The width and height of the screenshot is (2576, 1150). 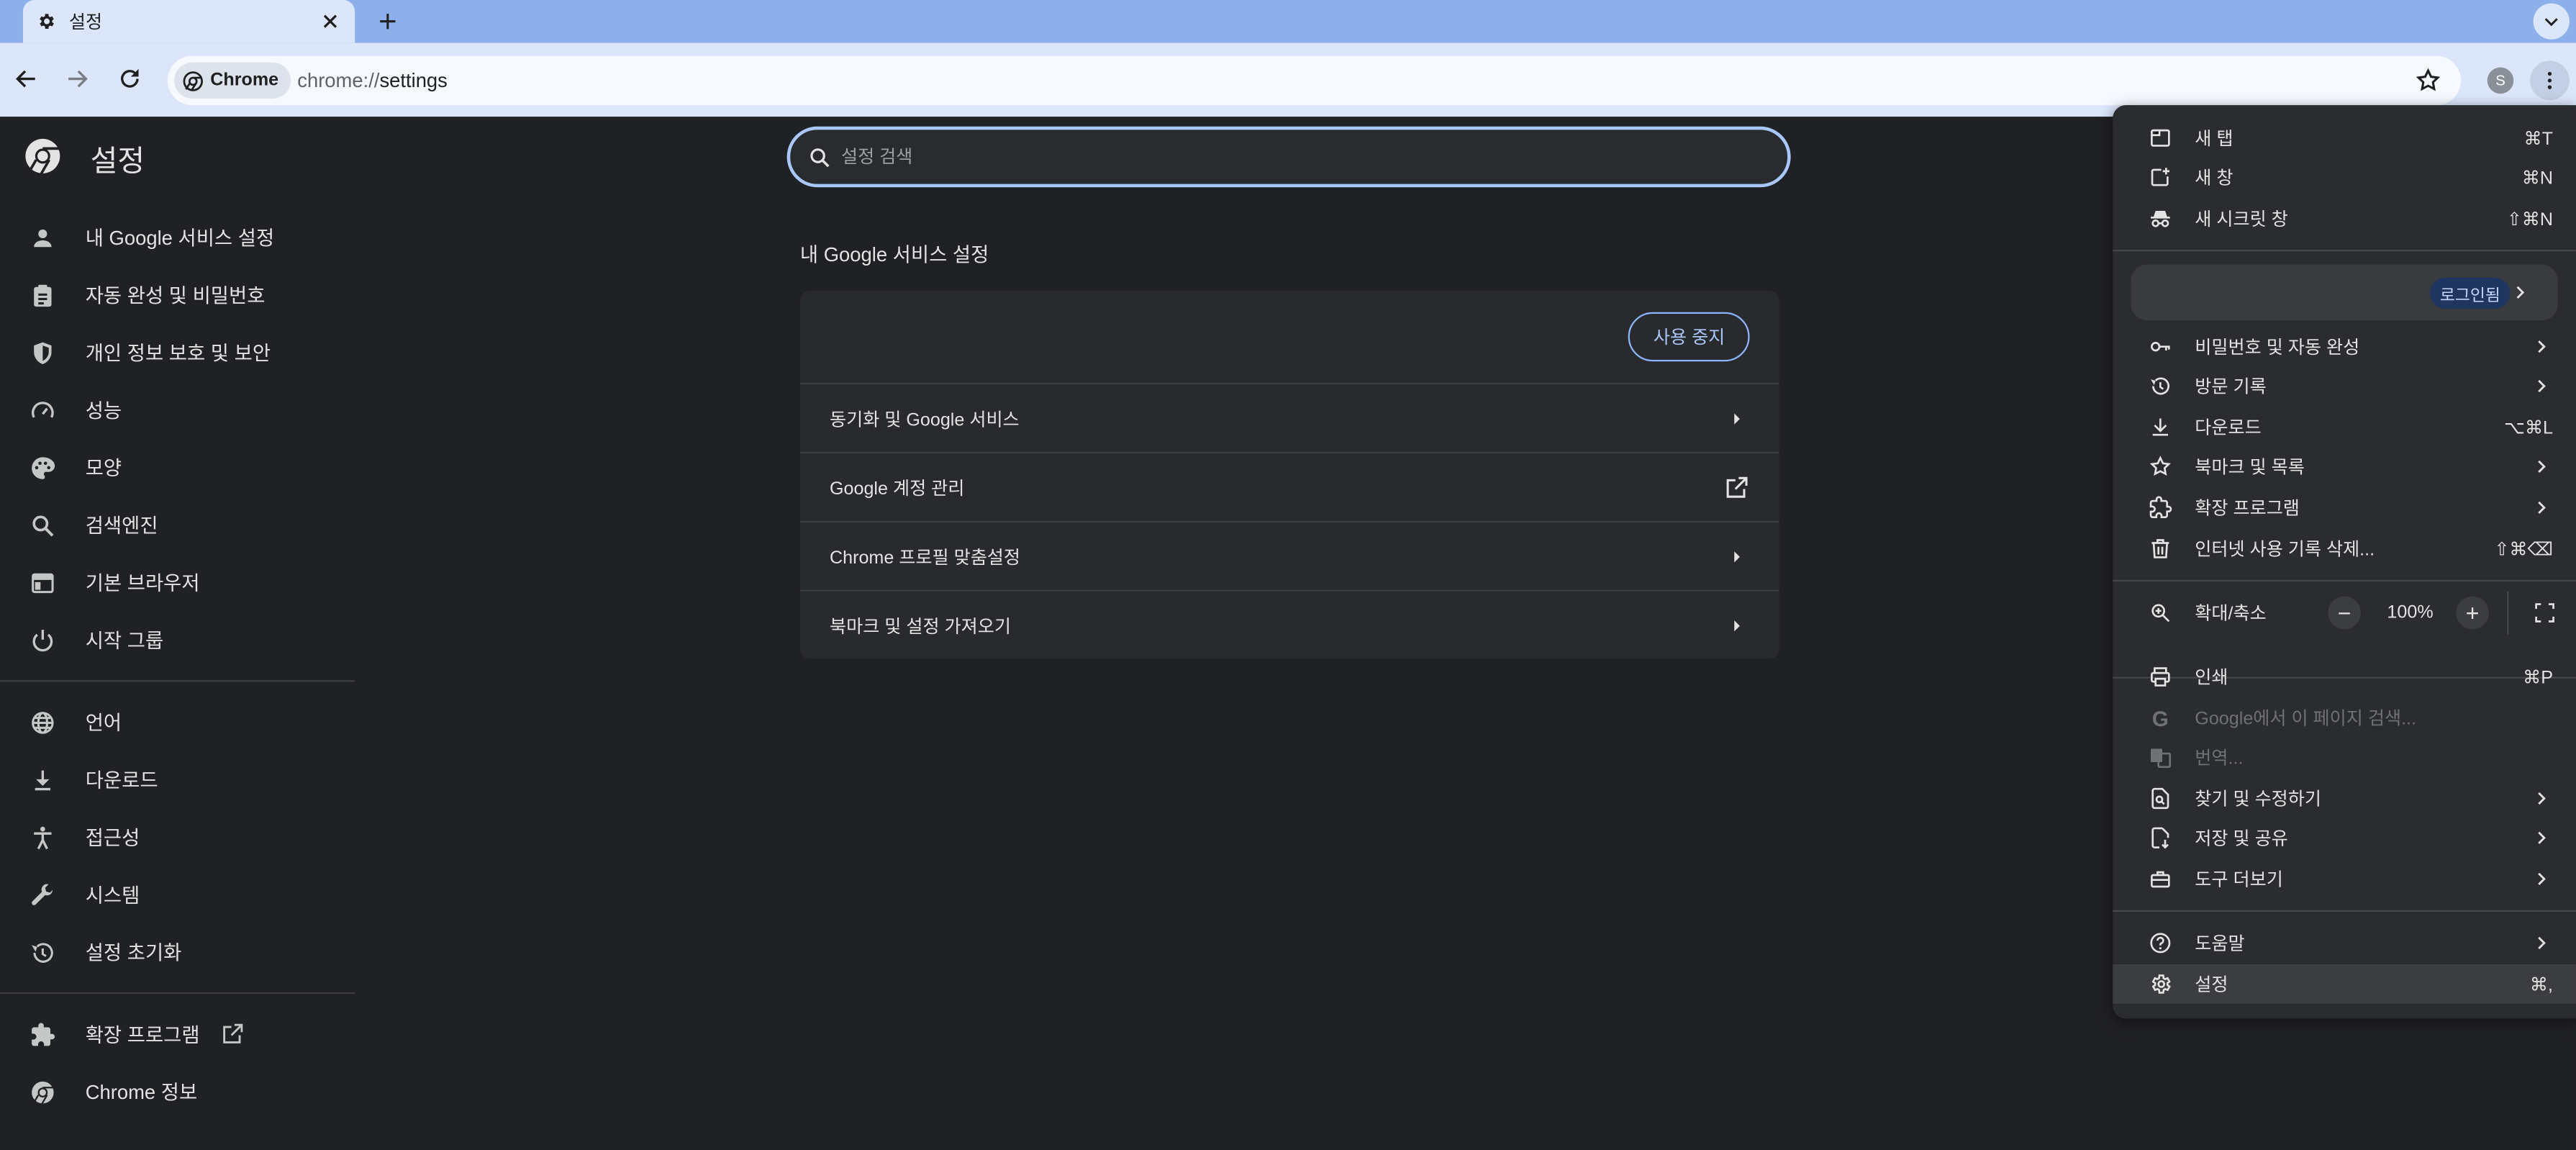 I want to click on back-arrow-icon, so click(x=27, y=78).